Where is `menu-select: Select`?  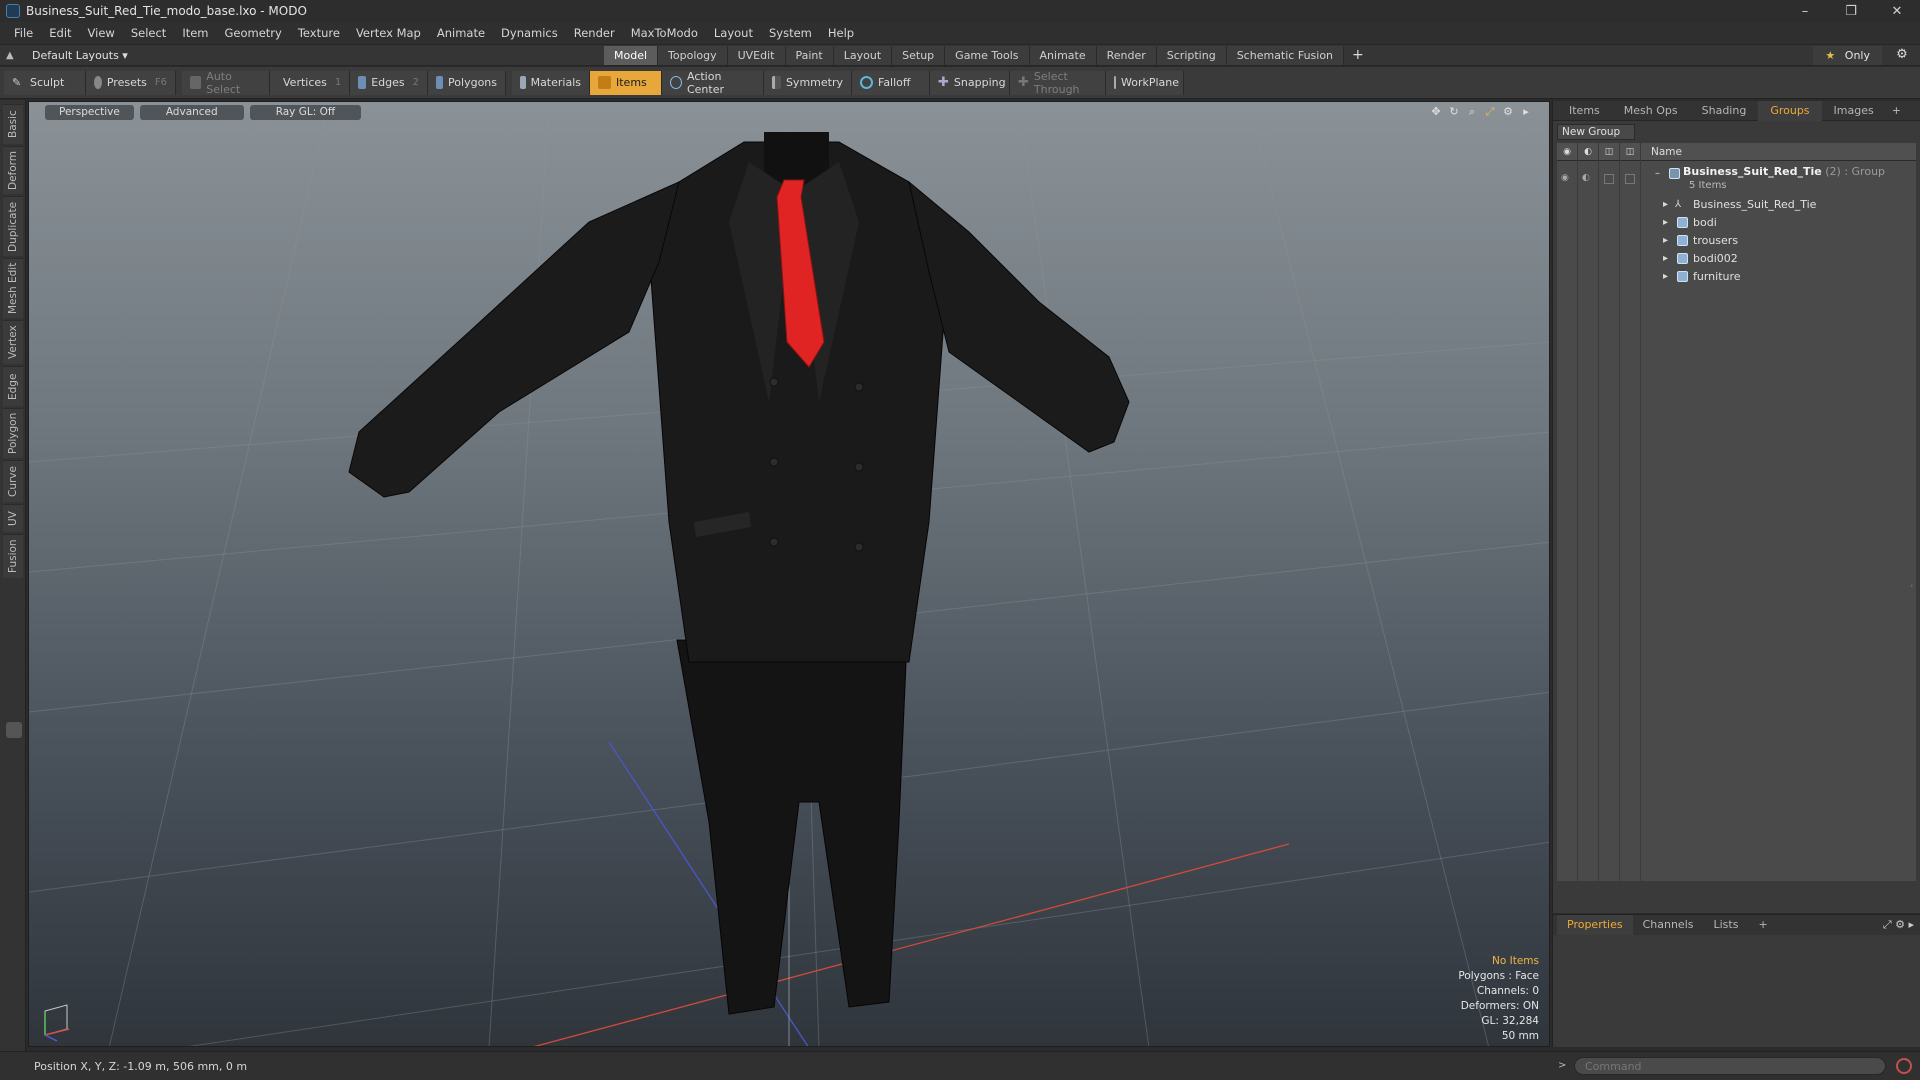
menu-select: Select is located at coordinates (148, 33).